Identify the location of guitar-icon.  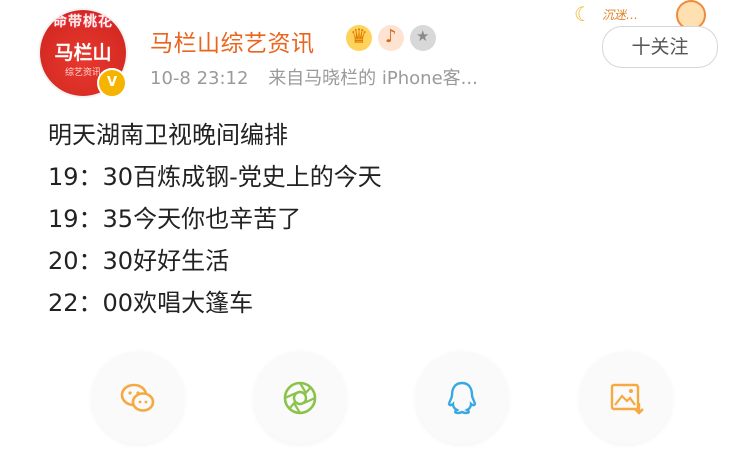
(391, 38).